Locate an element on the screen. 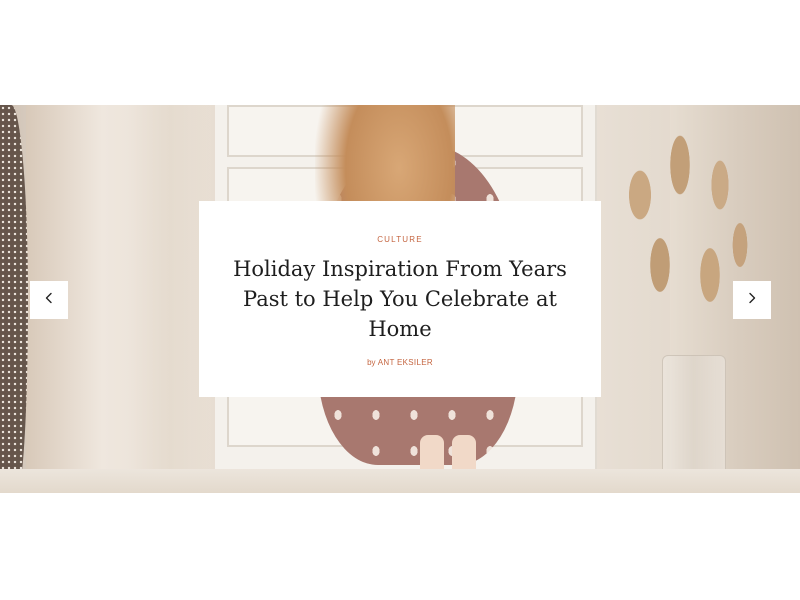 This screenshot has width=800, height=600. chevron-left-icon is located at coordinates (49, 300).